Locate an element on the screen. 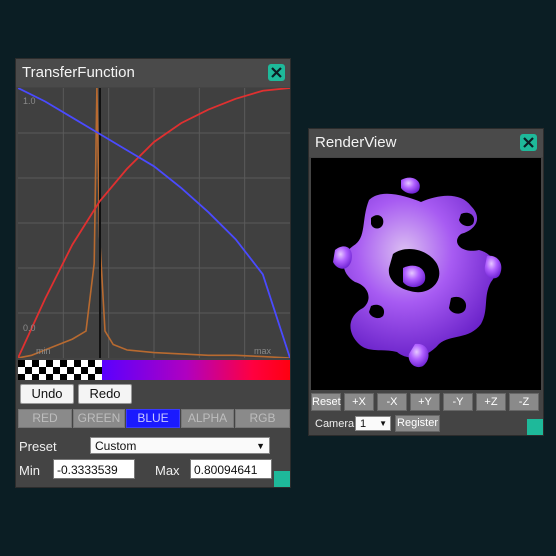 The image size is (556, 556). color-bar is located at coordinates (154, 370).